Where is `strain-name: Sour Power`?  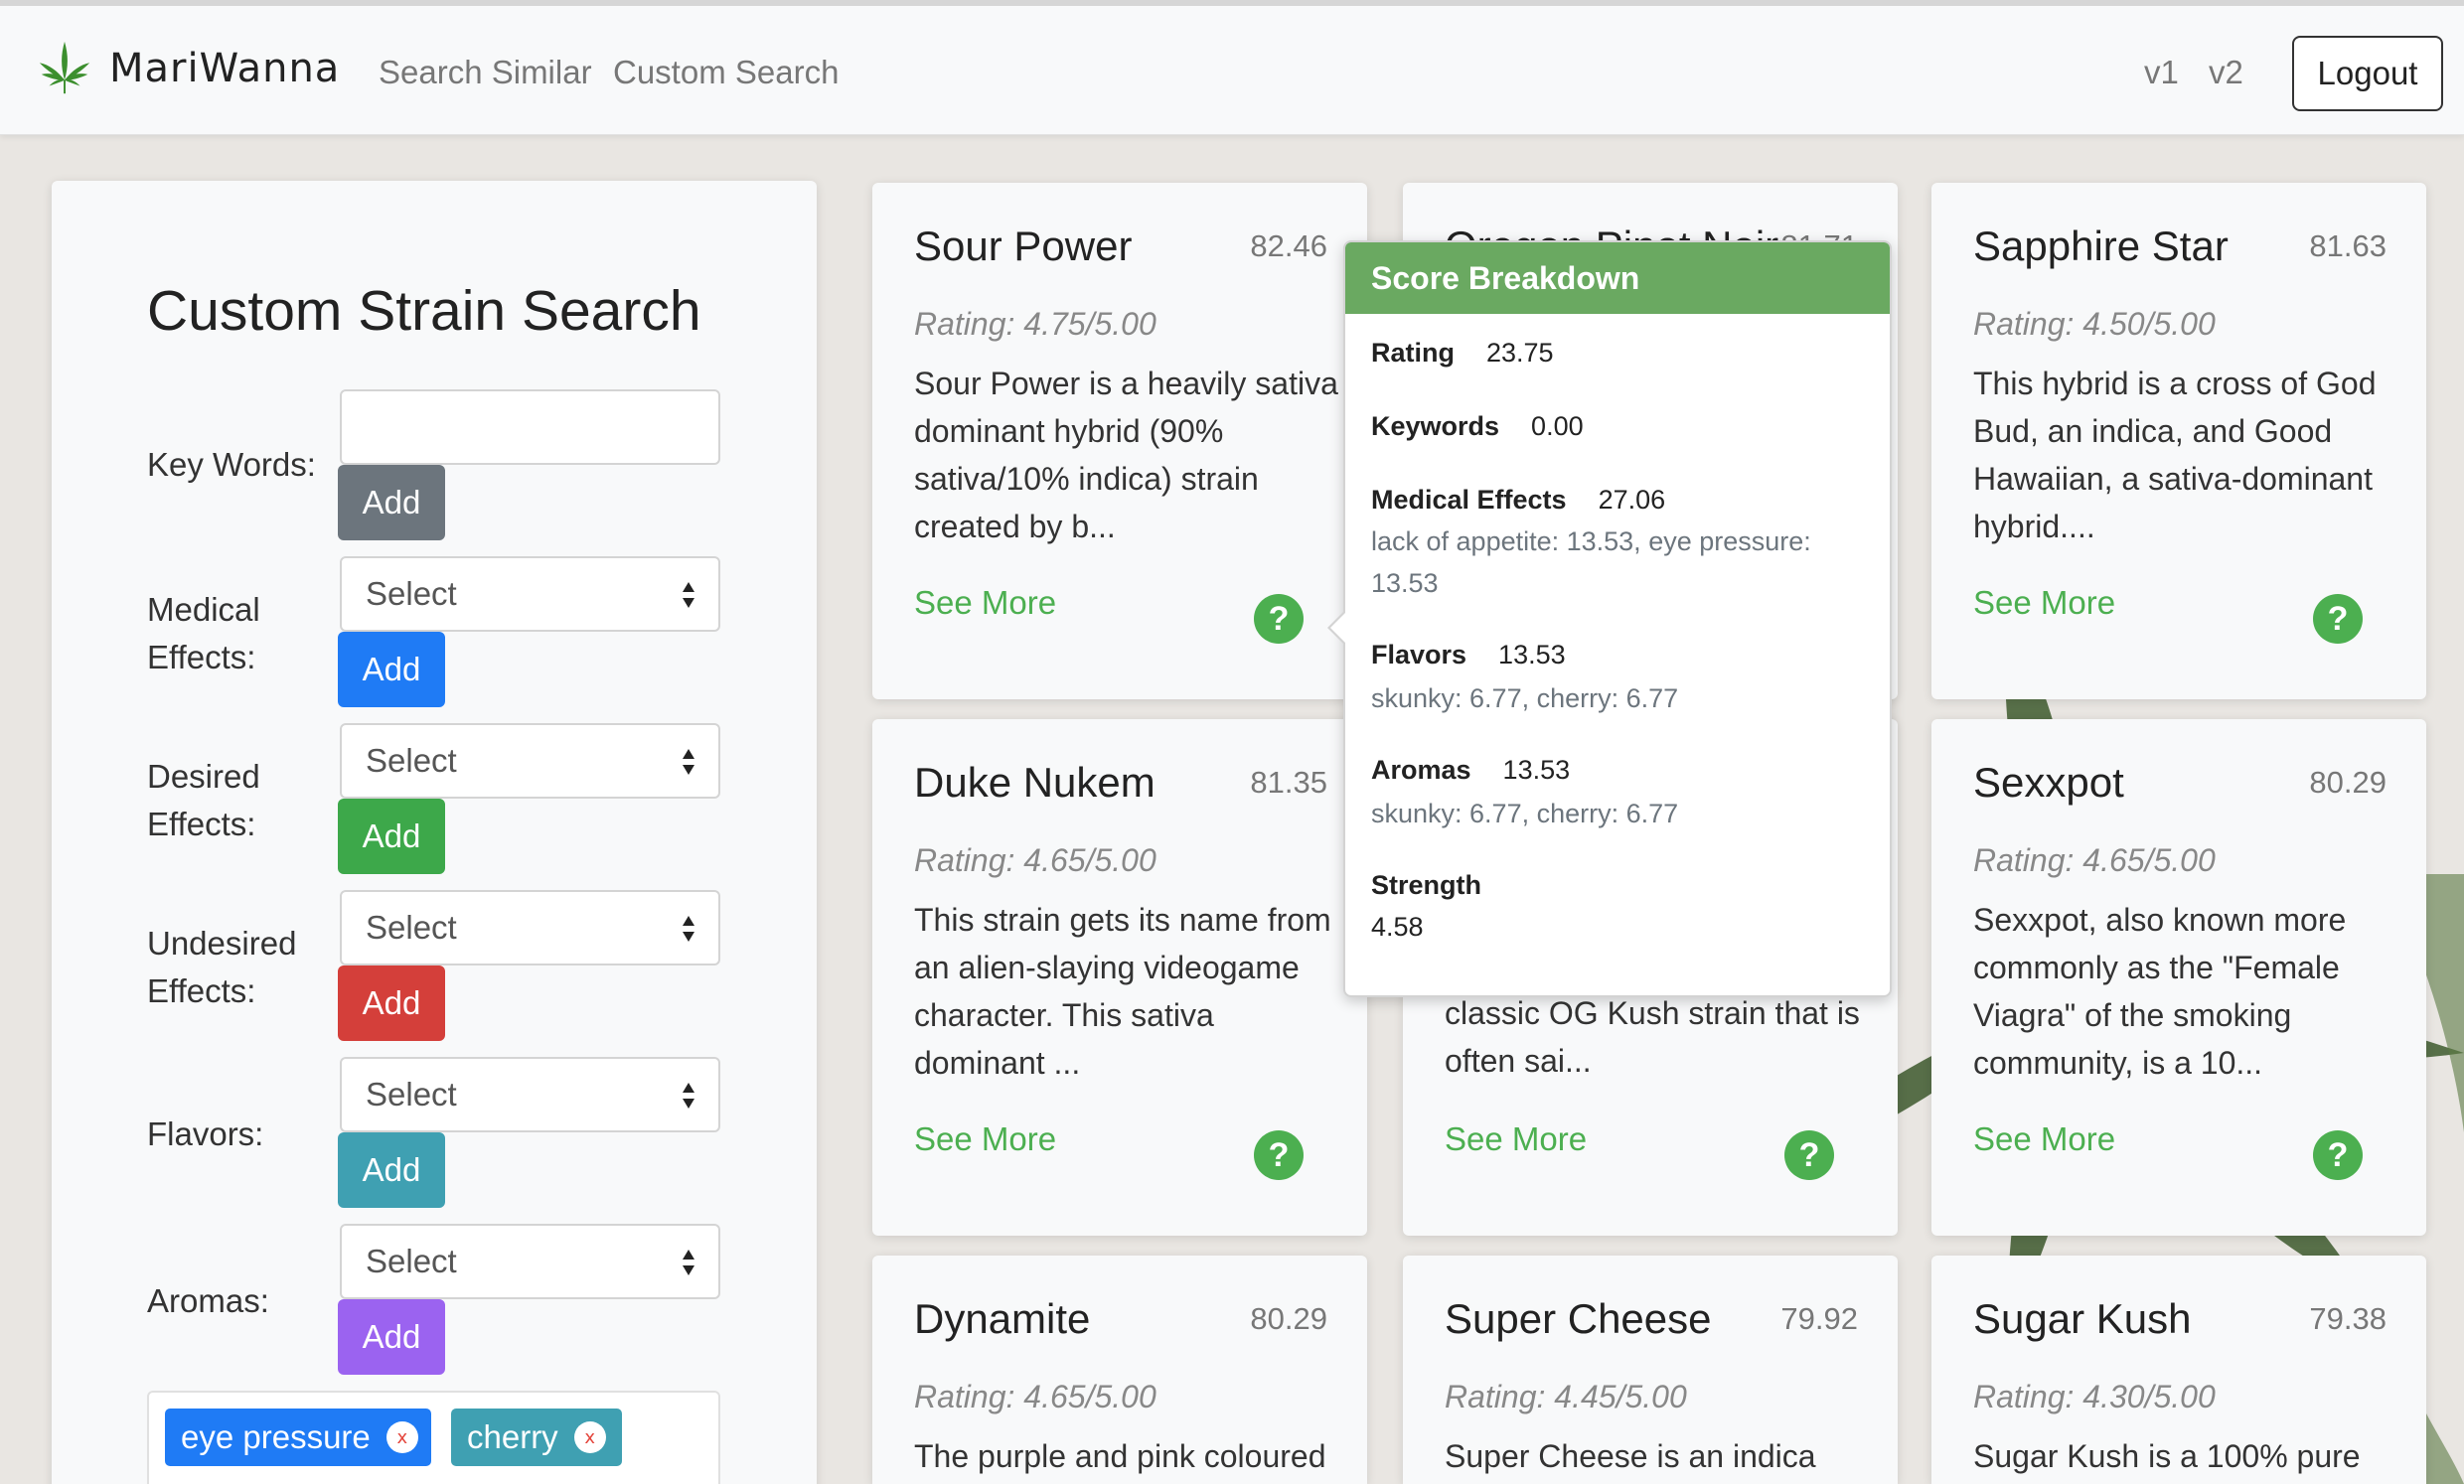
strain-name: Sour Power is located at coordinates (1024, 246).